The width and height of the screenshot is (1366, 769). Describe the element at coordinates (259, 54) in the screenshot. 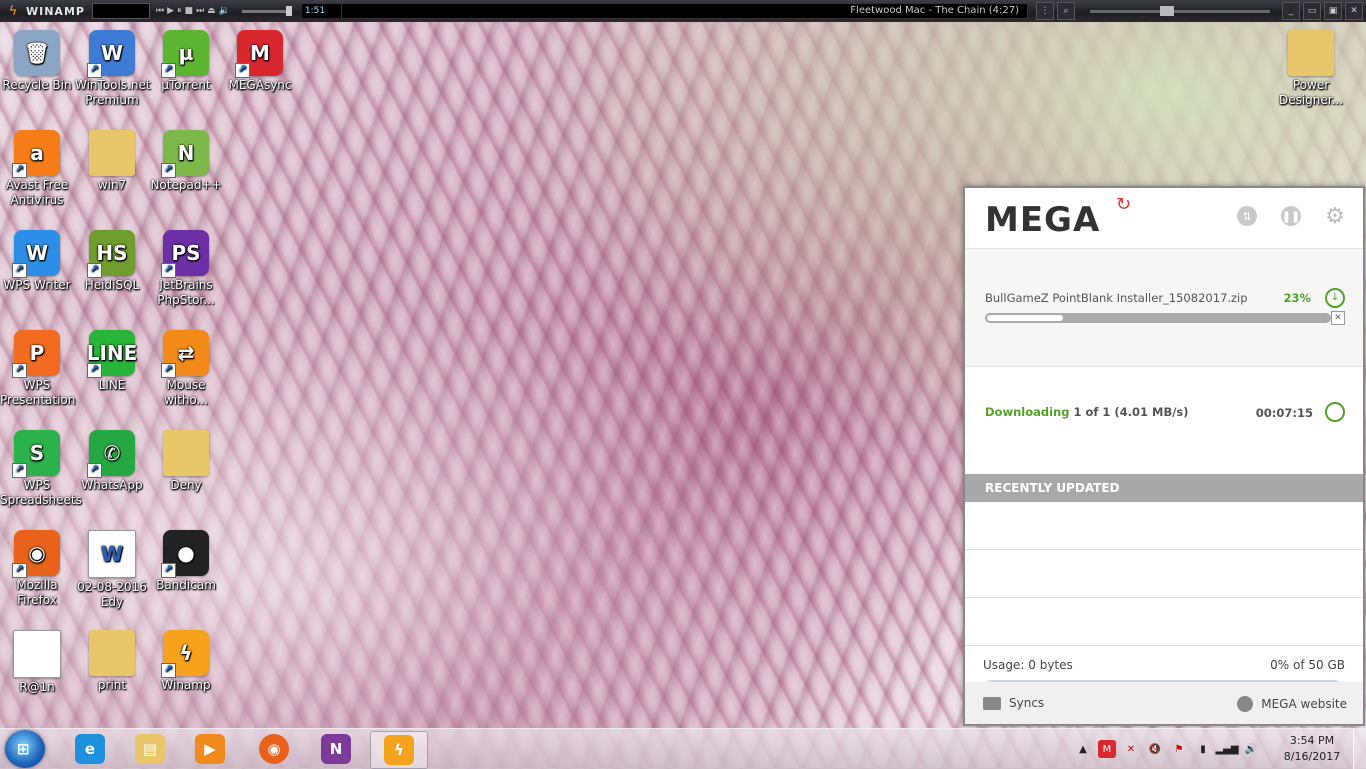

I see `desktop-icon-image: M ↗` at that location.